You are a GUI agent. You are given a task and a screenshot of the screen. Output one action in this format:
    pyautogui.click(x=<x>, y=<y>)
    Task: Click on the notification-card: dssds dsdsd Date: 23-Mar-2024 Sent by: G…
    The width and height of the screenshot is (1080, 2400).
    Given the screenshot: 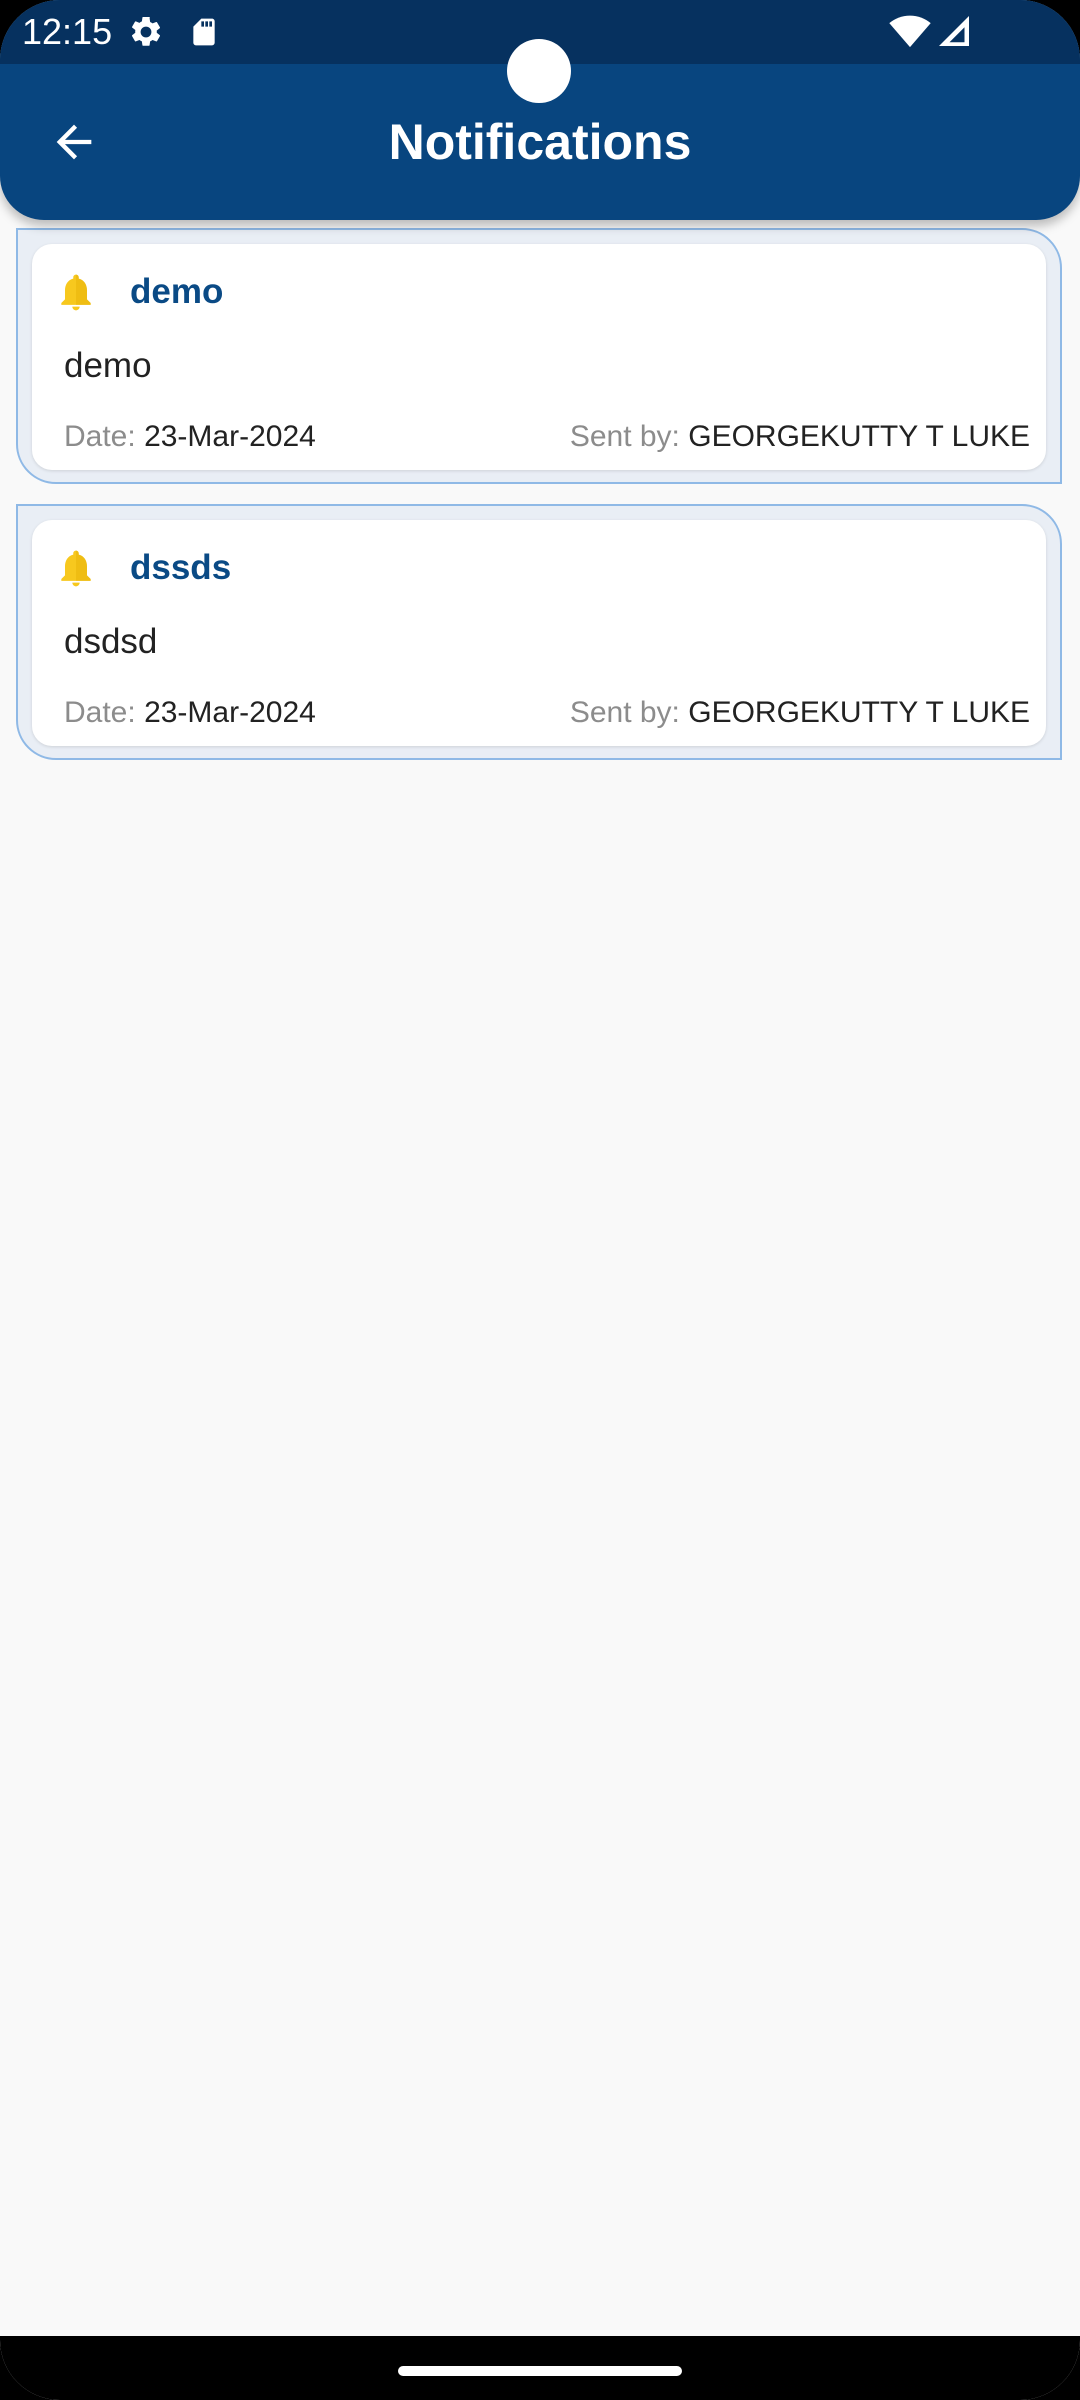 What is the action you would take?
    pyautogui.click(x=539, y=632)
    